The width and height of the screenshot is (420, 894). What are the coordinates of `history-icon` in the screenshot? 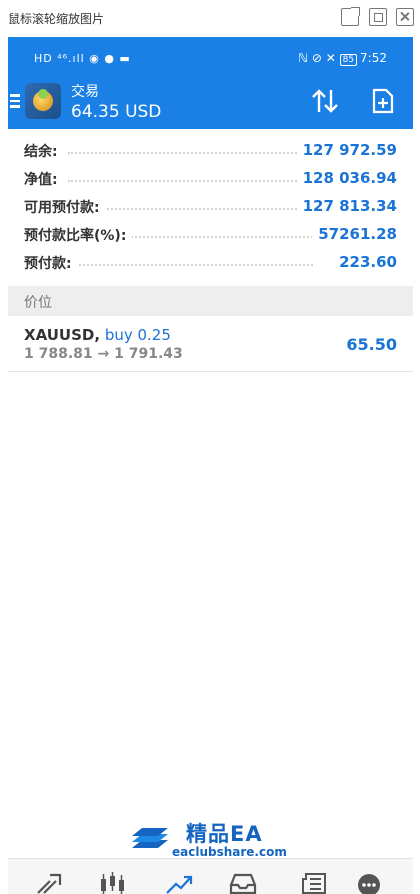 It's located at (243, 882).